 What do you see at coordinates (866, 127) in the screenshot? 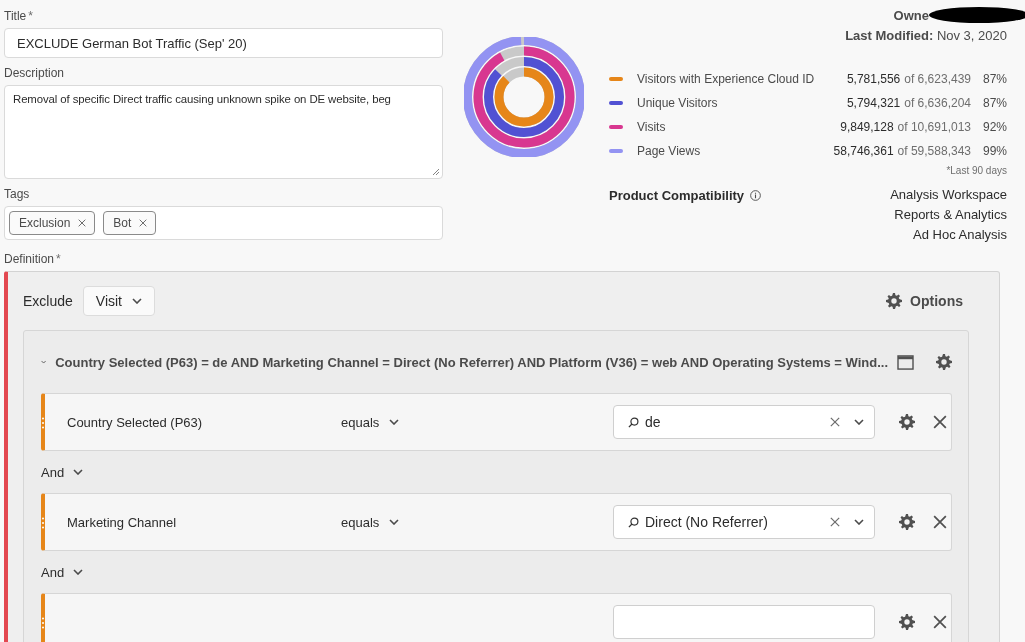
I see `metric-count: 9,849,128` at bounding box center [866, 127].